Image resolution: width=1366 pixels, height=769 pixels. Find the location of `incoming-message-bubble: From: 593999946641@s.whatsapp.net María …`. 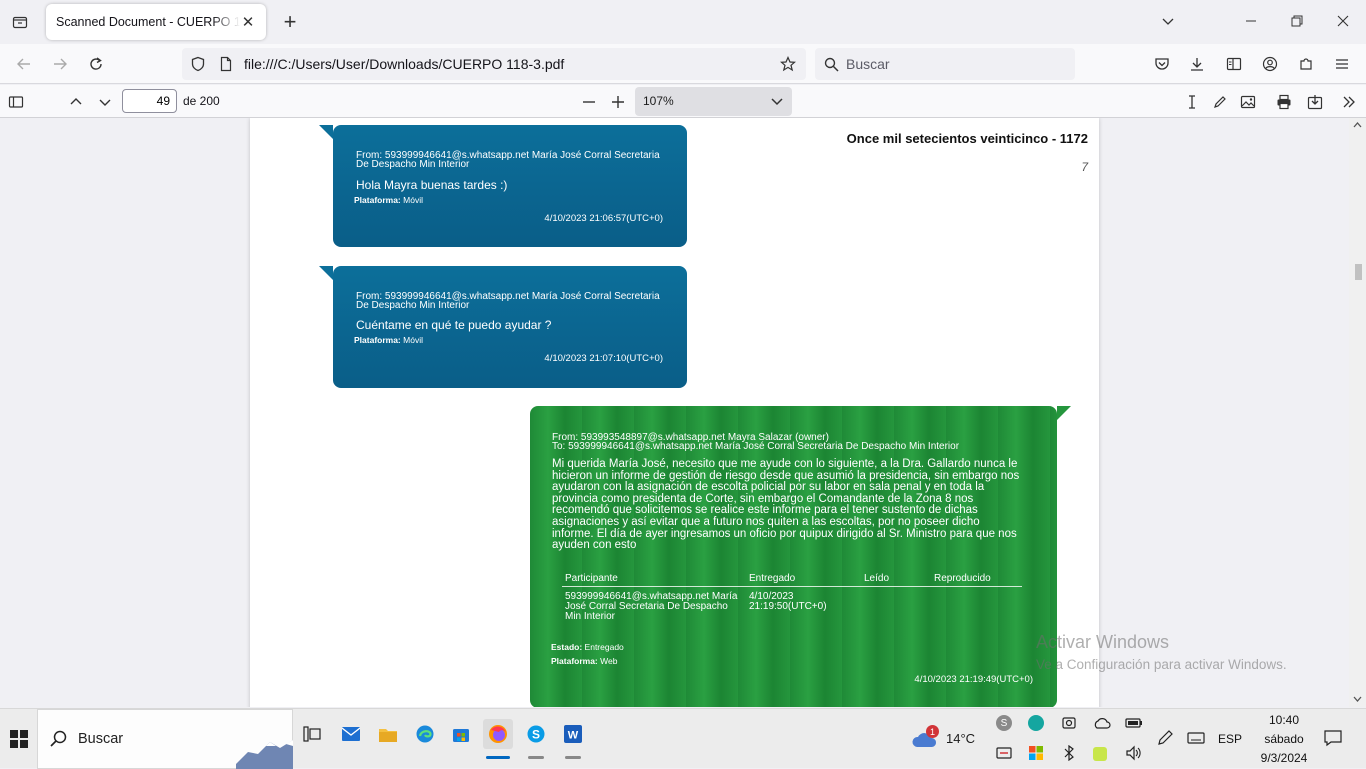

incoming-message-bubble: From: 593999946641@s.whatsapp.net María … is located at coordinates (503, 186).